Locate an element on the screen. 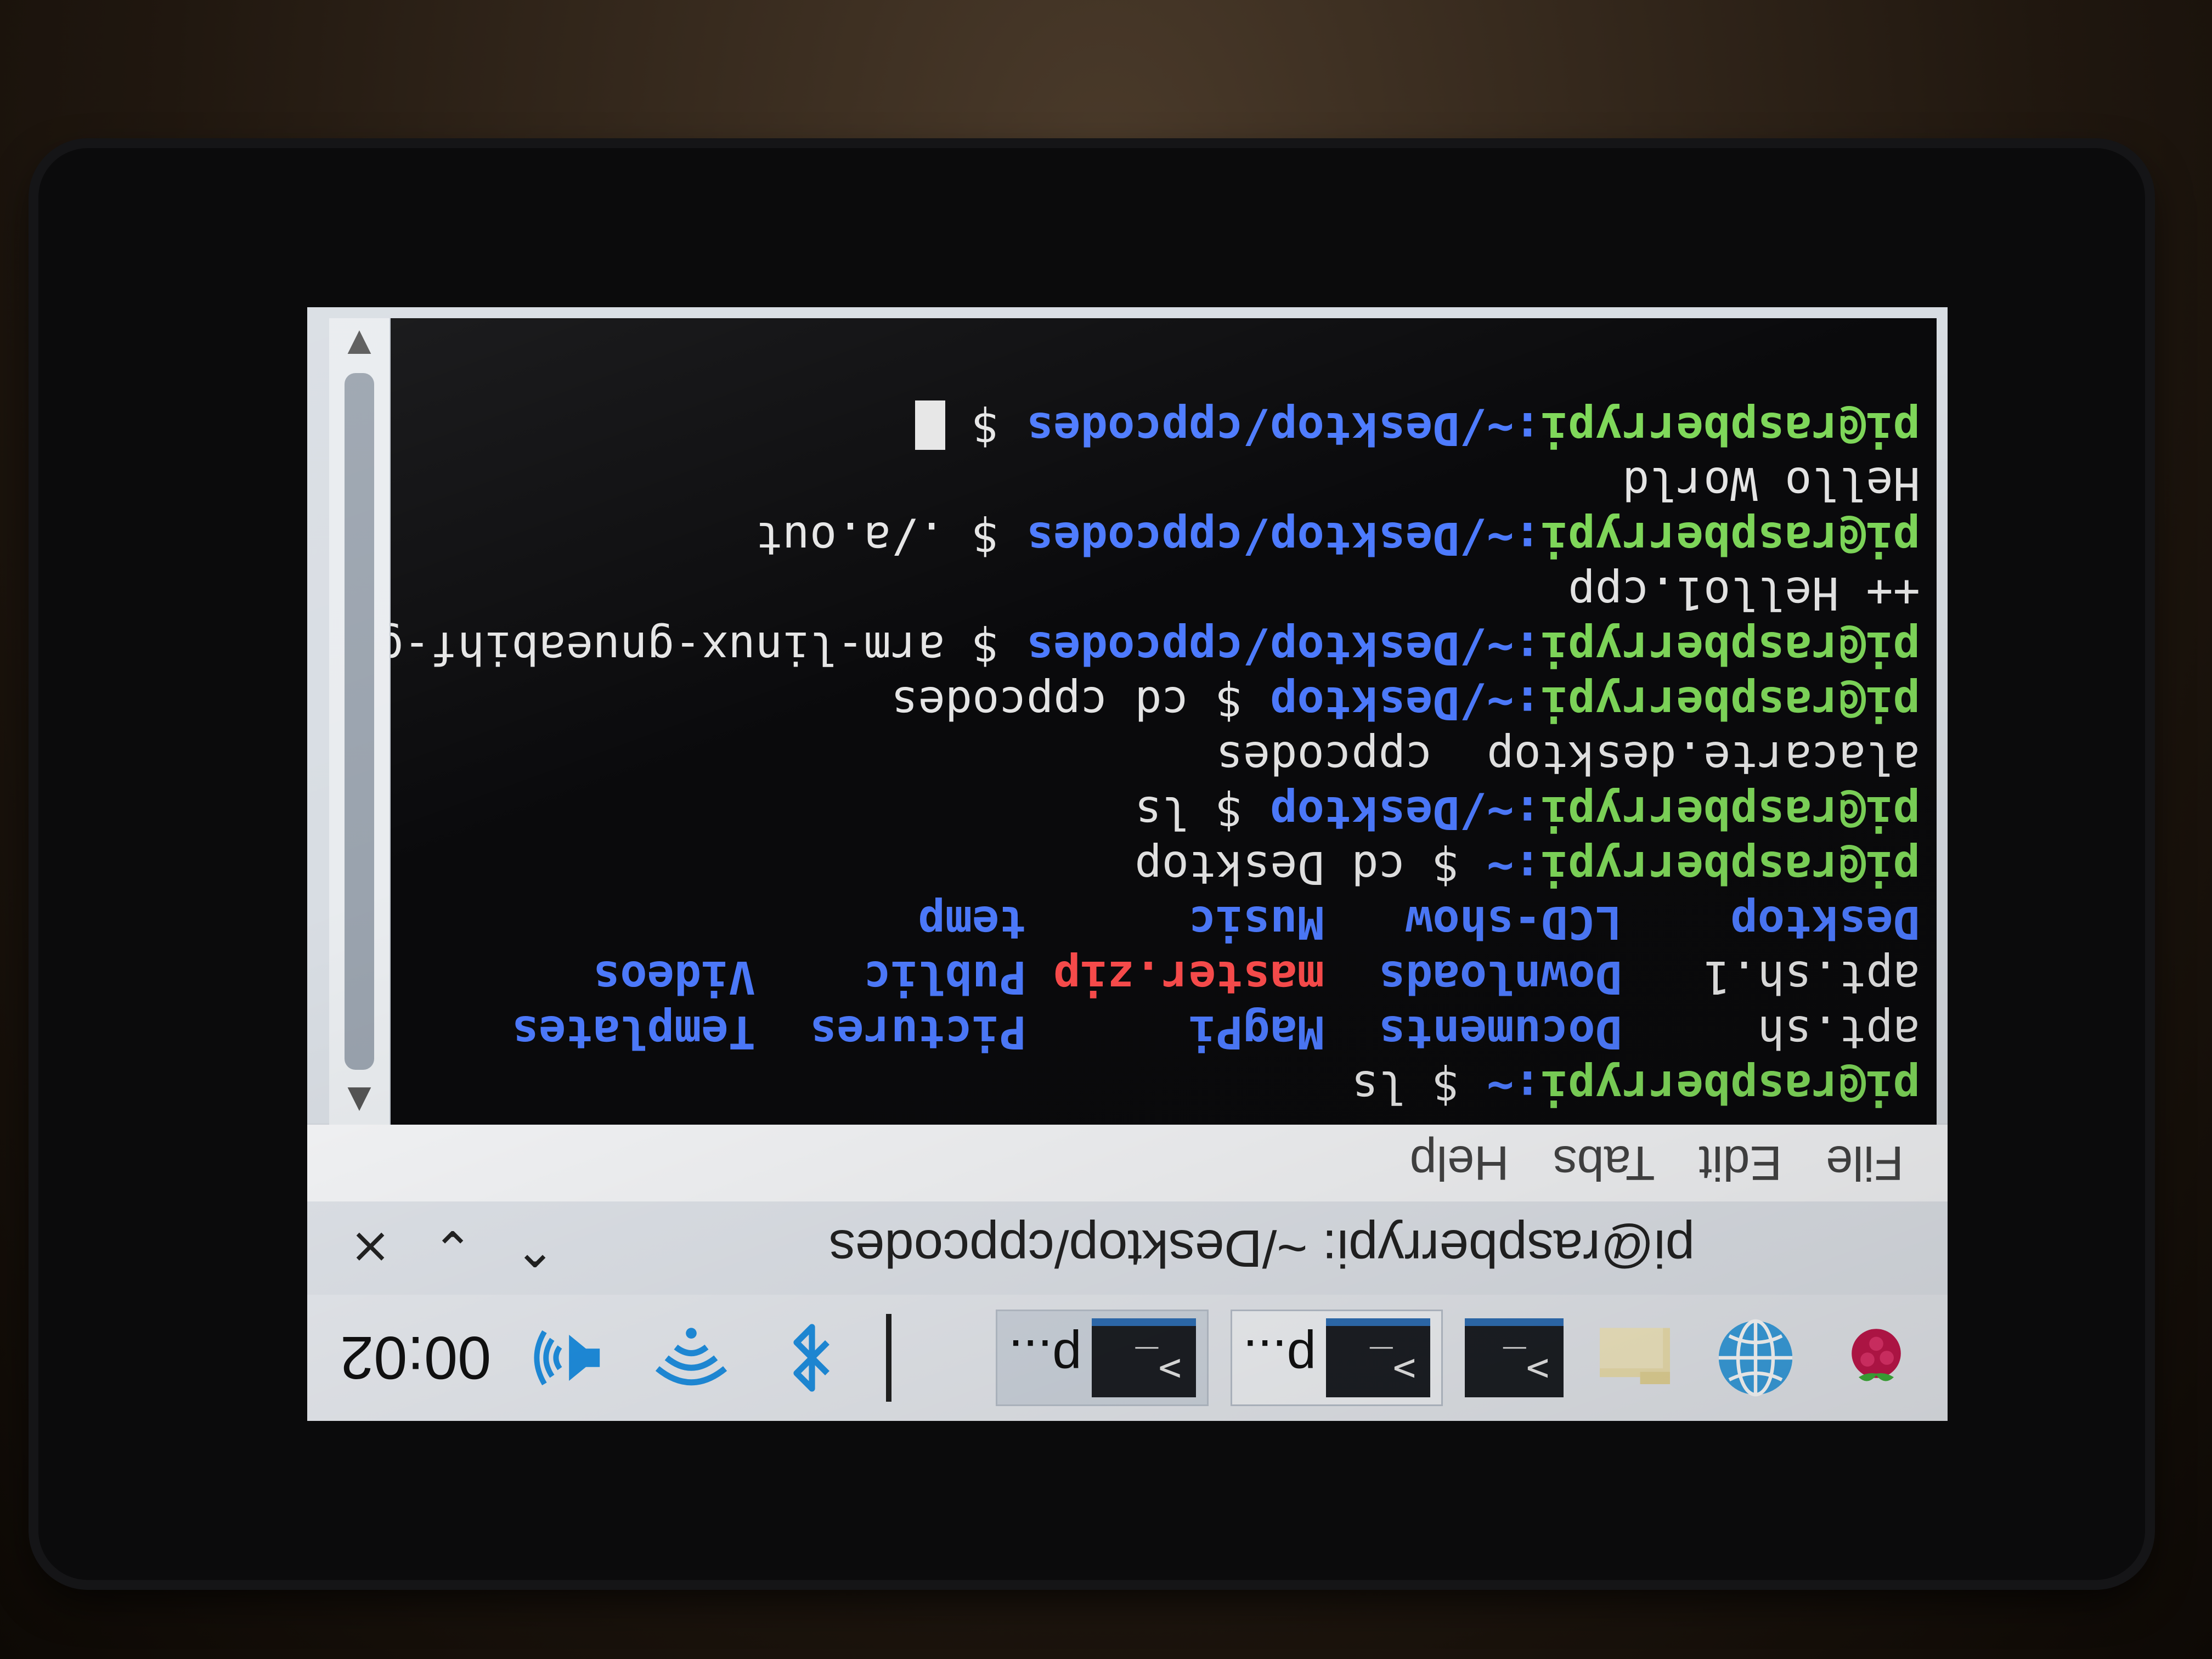  listing-entry: apt.sh is located at coordinates (1771, 1032).